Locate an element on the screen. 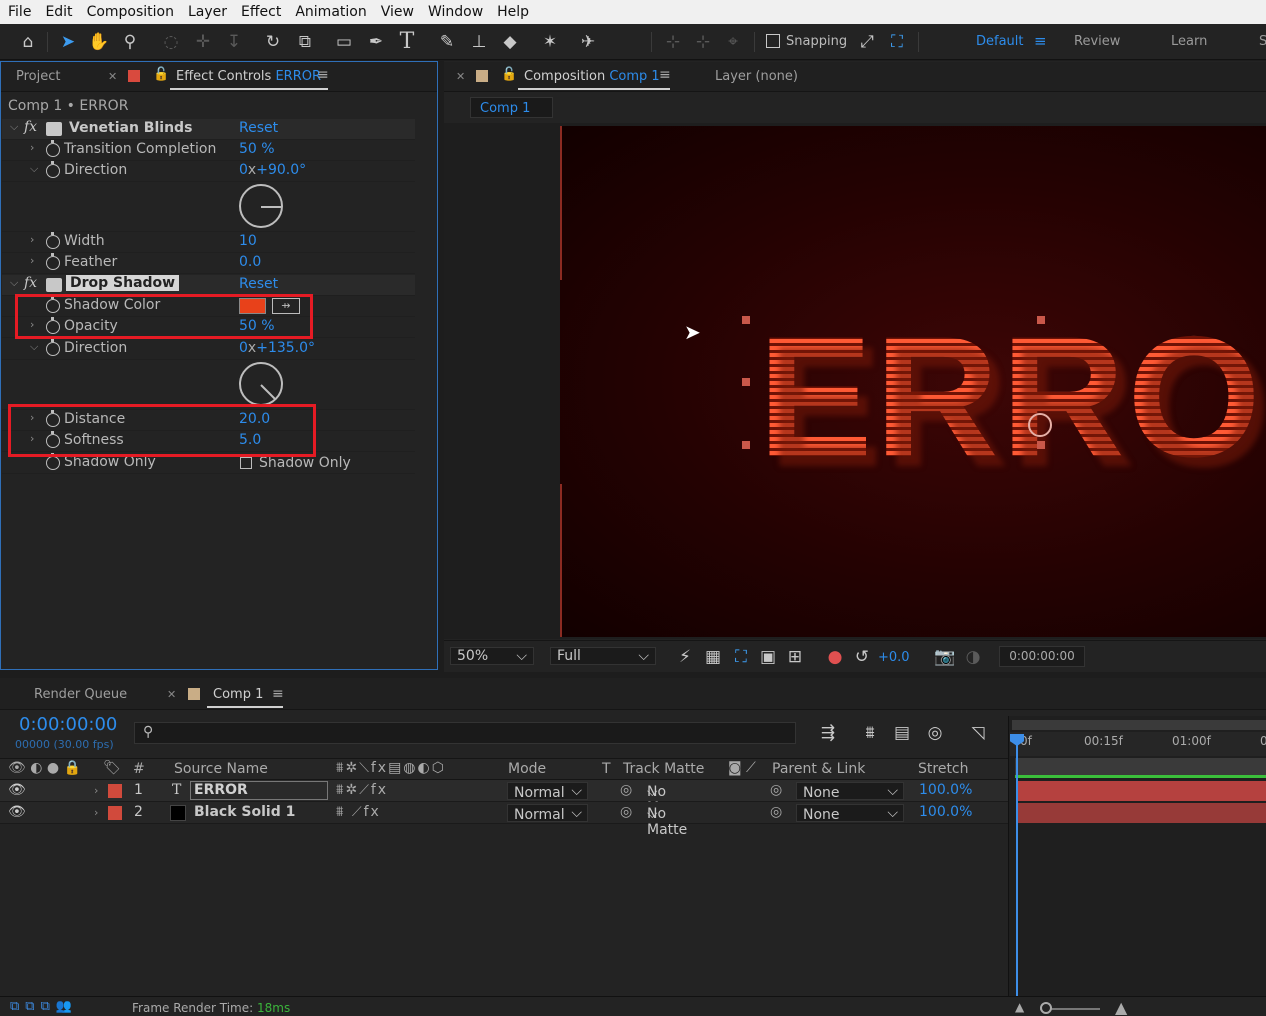  param-value: 50 % is located at coordinates (257, 149).